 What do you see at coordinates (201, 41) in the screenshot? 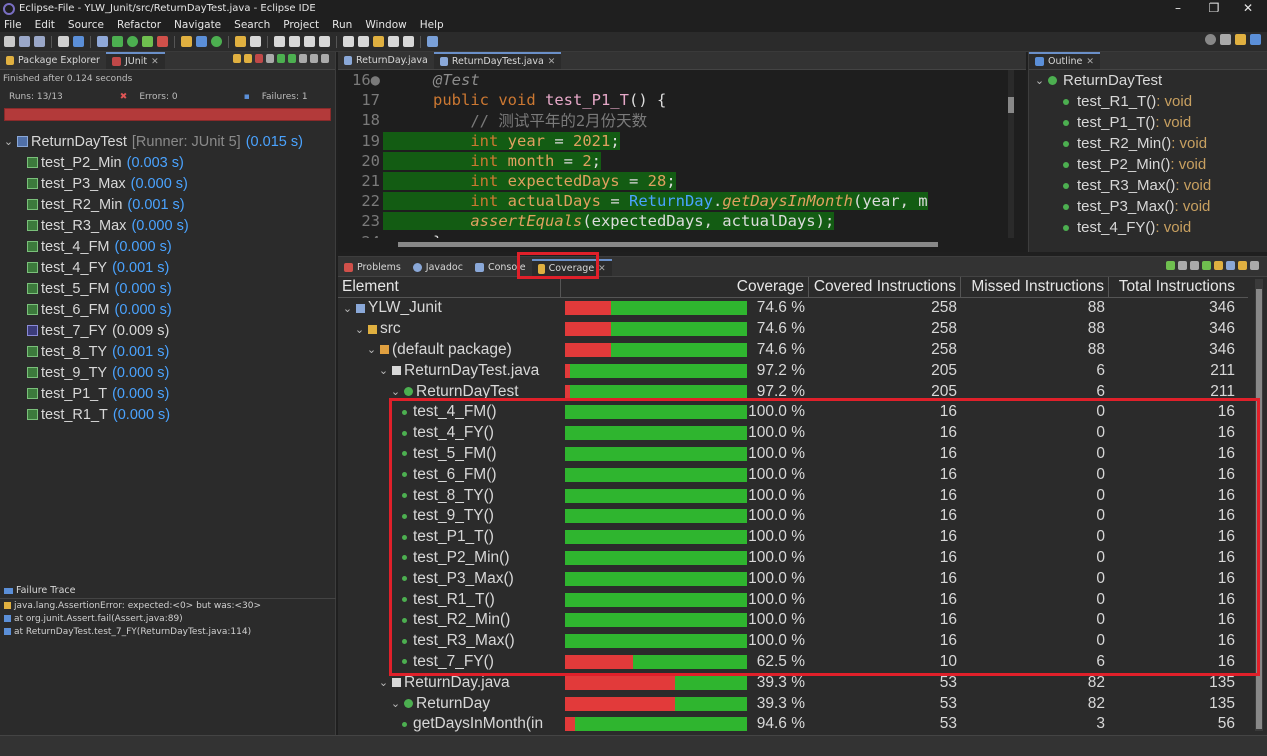
I see `new-package-icon` at bounding box center [201, 41].